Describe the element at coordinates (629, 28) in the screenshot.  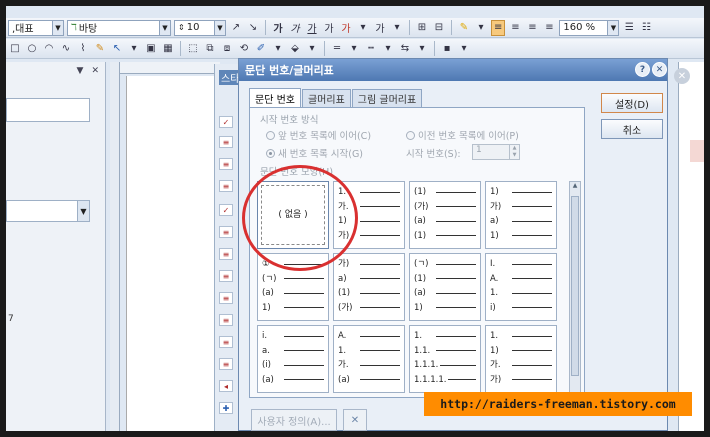
I see `line-spacing-icon: ☰` at that location.